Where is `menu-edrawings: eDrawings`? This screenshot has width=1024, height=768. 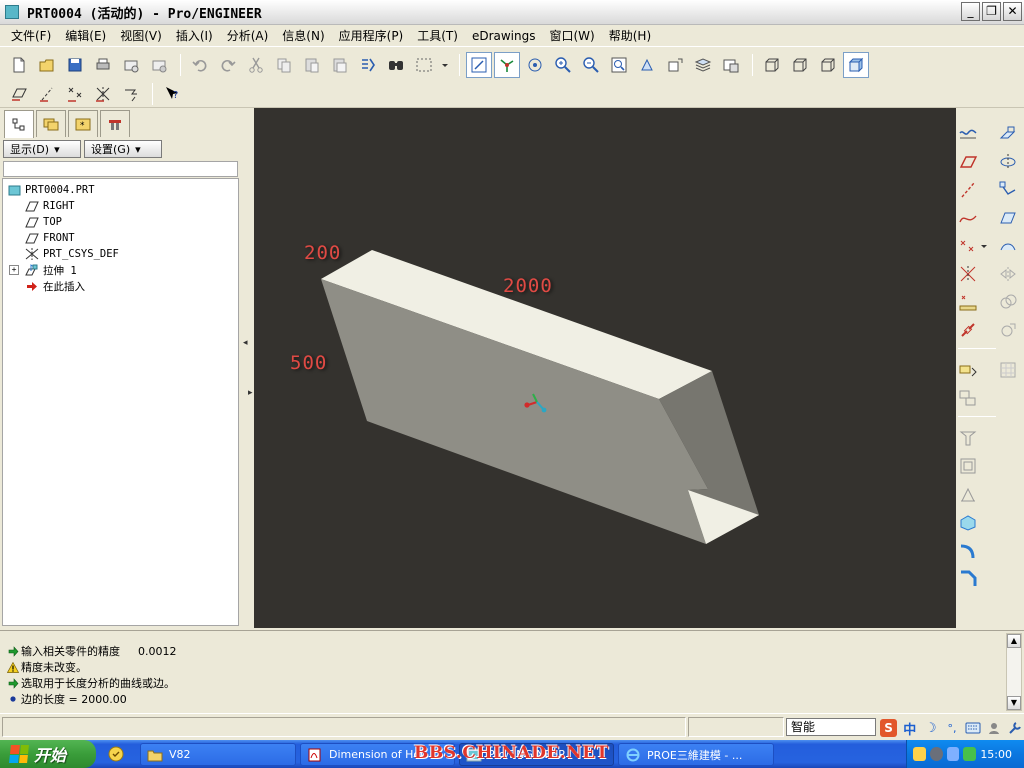 menu-edrawings: eDrawings is located at coordinates (504, 36).